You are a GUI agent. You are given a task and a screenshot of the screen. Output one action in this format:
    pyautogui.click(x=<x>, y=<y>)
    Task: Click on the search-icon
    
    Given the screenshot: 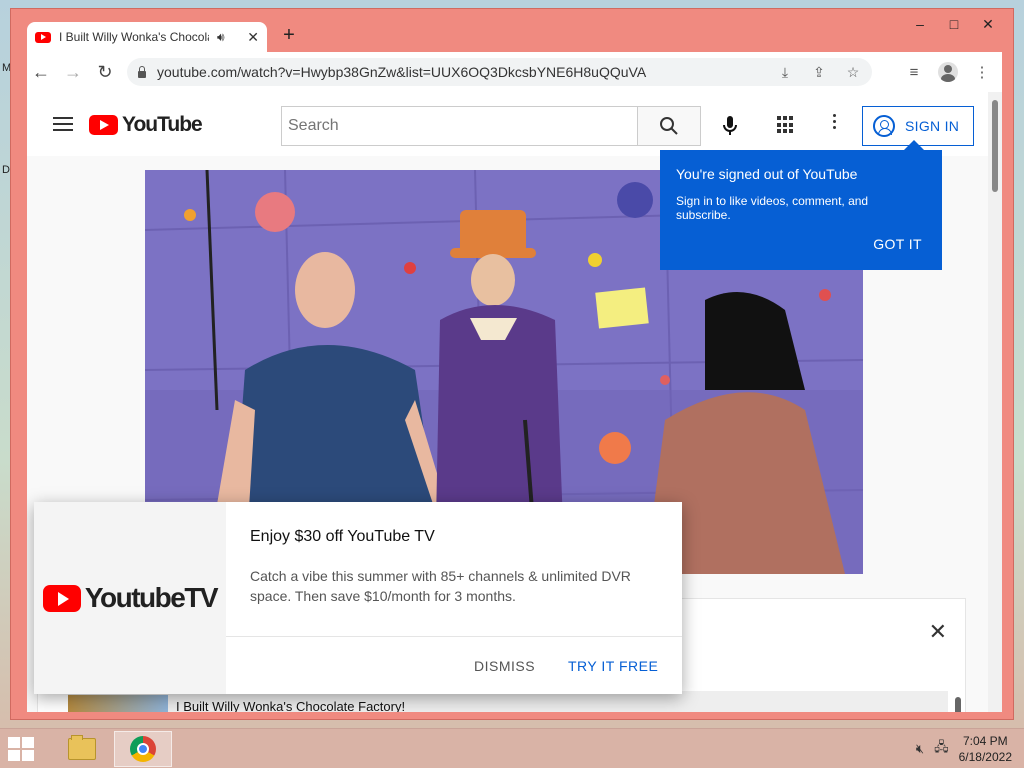 What is the action you would take?
    pyautogui.click(x=669, y=126)
    